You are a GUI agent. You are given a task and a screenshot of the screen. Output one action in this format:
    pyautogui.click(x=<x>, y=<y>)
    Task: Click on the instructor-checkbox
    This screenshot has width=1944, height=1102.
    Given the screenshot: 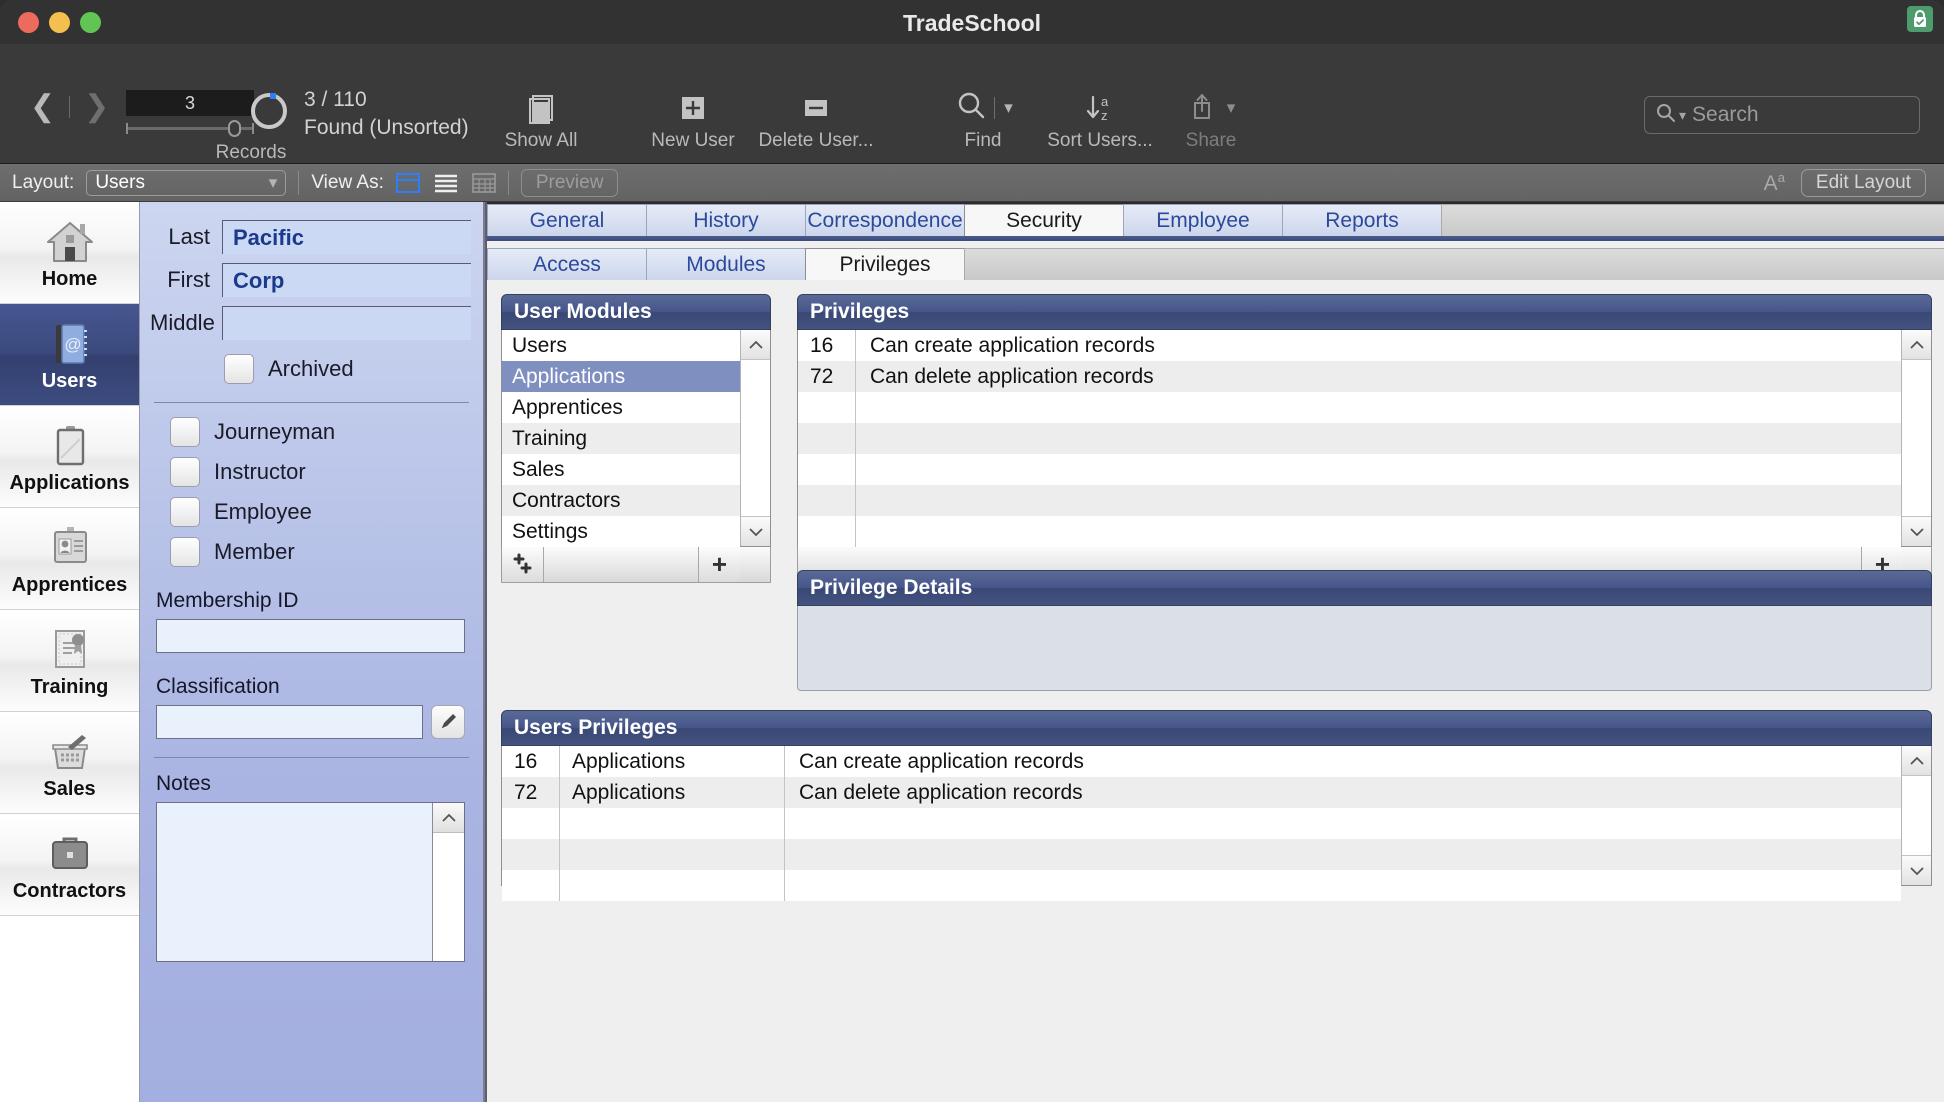 What is the action you would take?
    pyautogui.click(x=185, y=472)
    